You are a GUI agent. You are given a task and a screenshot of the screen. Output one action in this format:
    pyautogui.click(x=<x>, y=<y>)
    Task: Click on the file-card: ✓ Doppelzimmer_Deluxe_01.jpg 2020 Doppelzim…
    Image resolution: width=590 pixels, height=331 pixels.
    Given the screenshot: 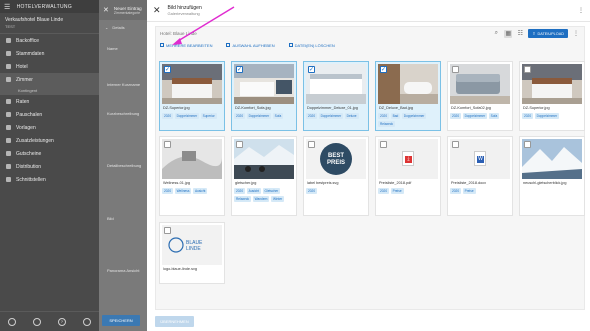 What is the action you would take?
    pyautogui.click(x=336, y=96)
    